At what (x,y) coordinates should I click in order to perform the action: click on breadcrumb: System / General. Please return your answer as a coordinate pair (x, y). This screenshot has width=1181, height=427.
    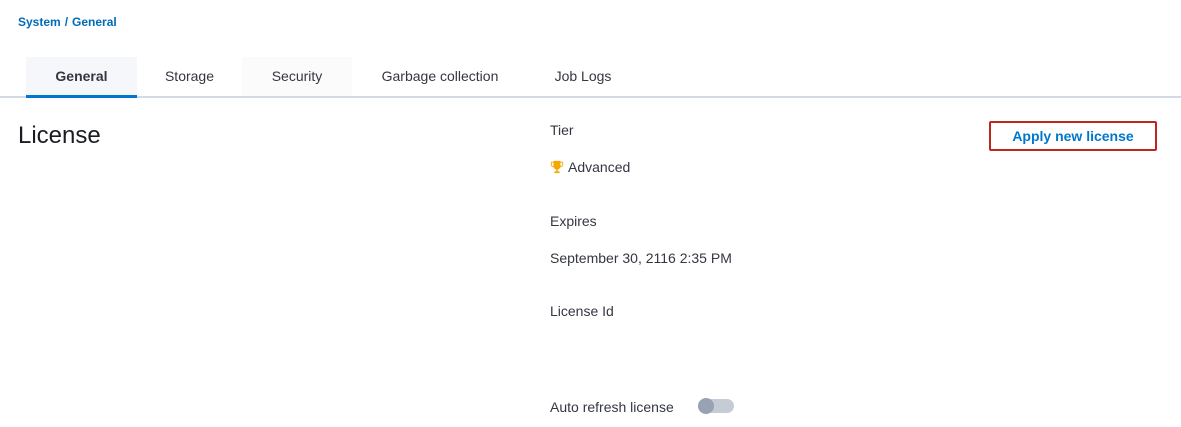
    Looking at the image, I should click on (67, 22).